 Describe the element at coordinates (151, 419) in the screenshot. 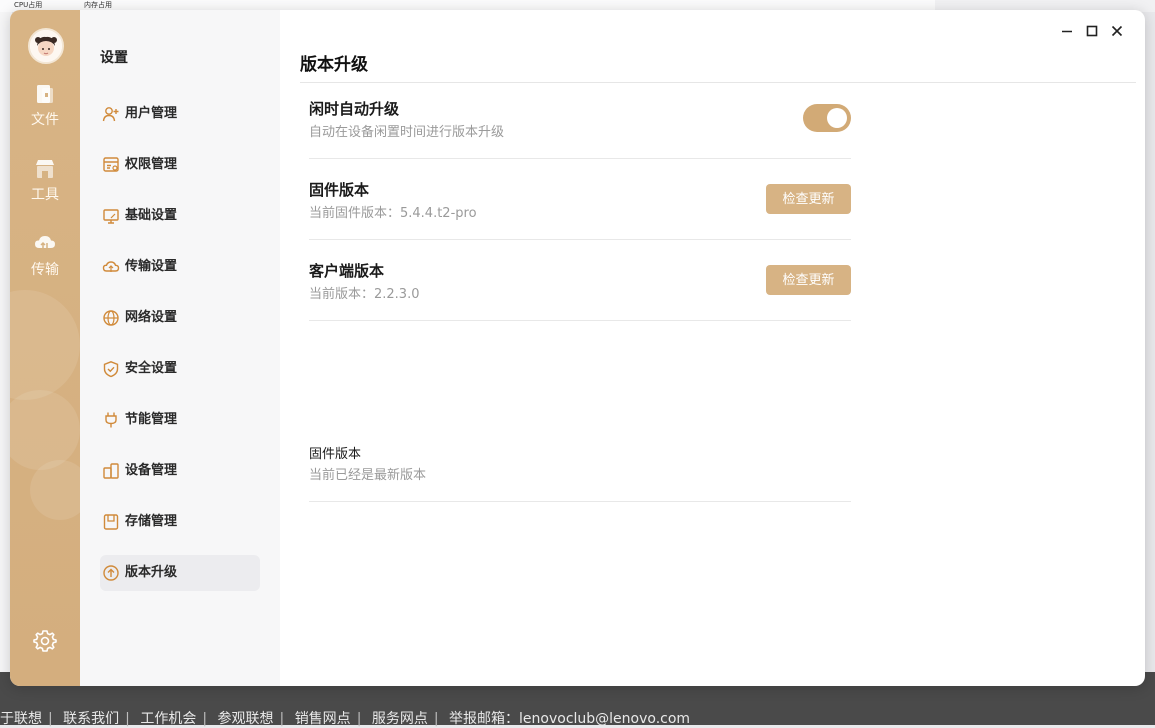

I see `sidebar-item-label: 节能管理` at that location.